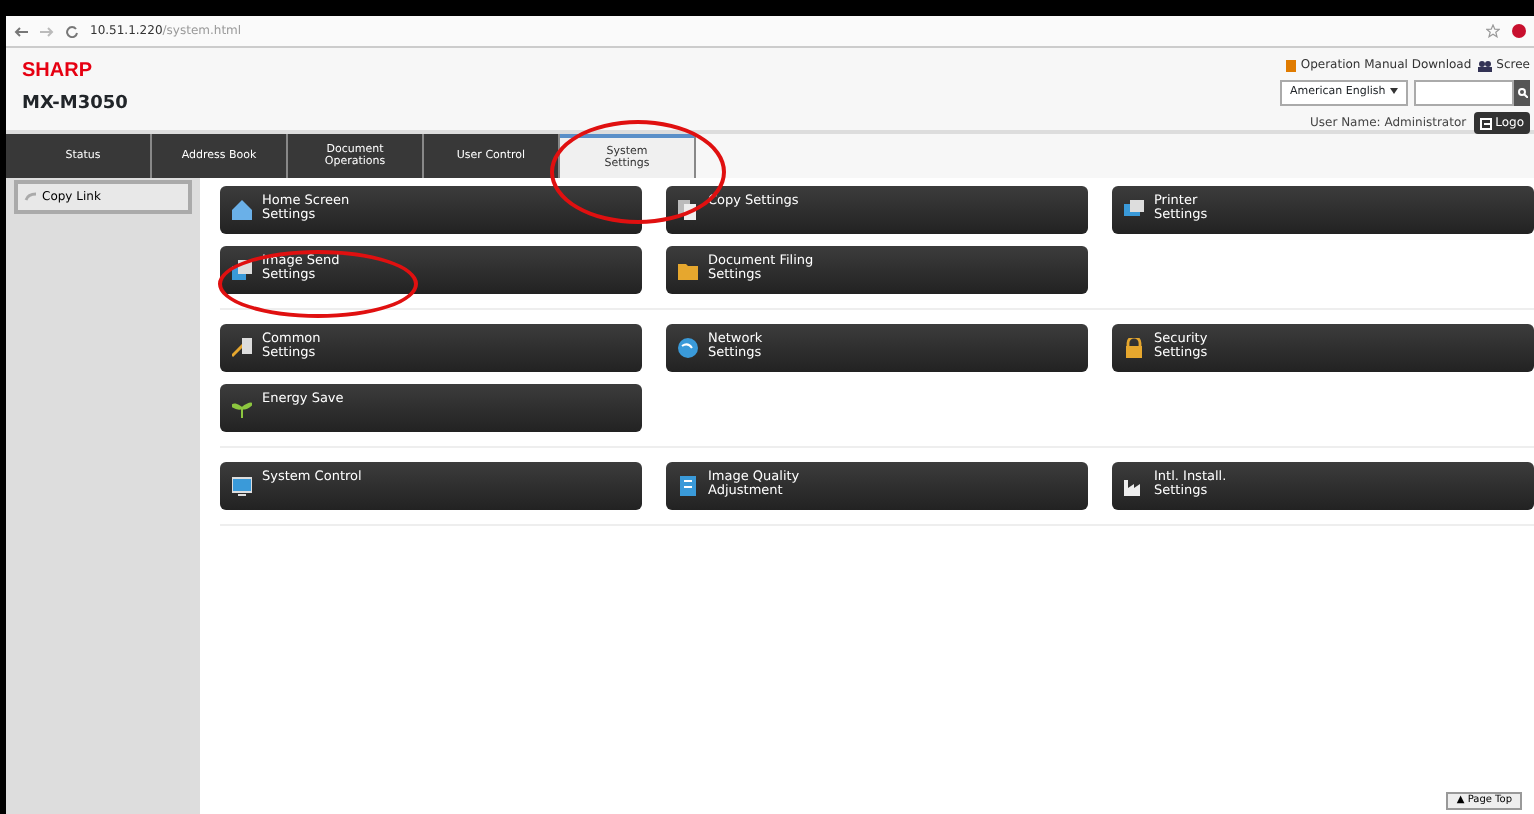 The image size is (1534, 814). Describe the element at coordinates (72, 31) in the screenshot. I see `reload-icon` at that location.